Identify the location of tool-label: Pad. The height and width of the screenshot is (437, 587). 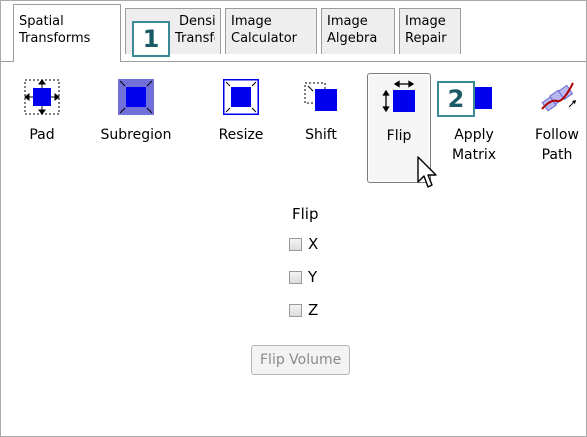
(42, 135).